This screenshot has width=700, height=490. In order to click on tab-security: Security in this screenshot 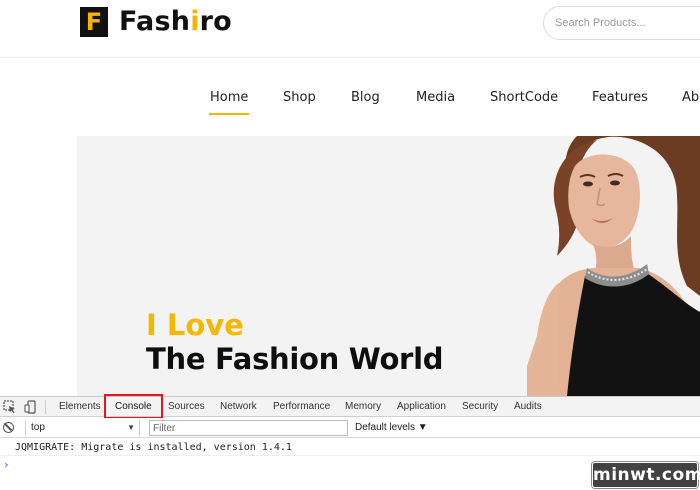, I will do `click(480, 407)`.